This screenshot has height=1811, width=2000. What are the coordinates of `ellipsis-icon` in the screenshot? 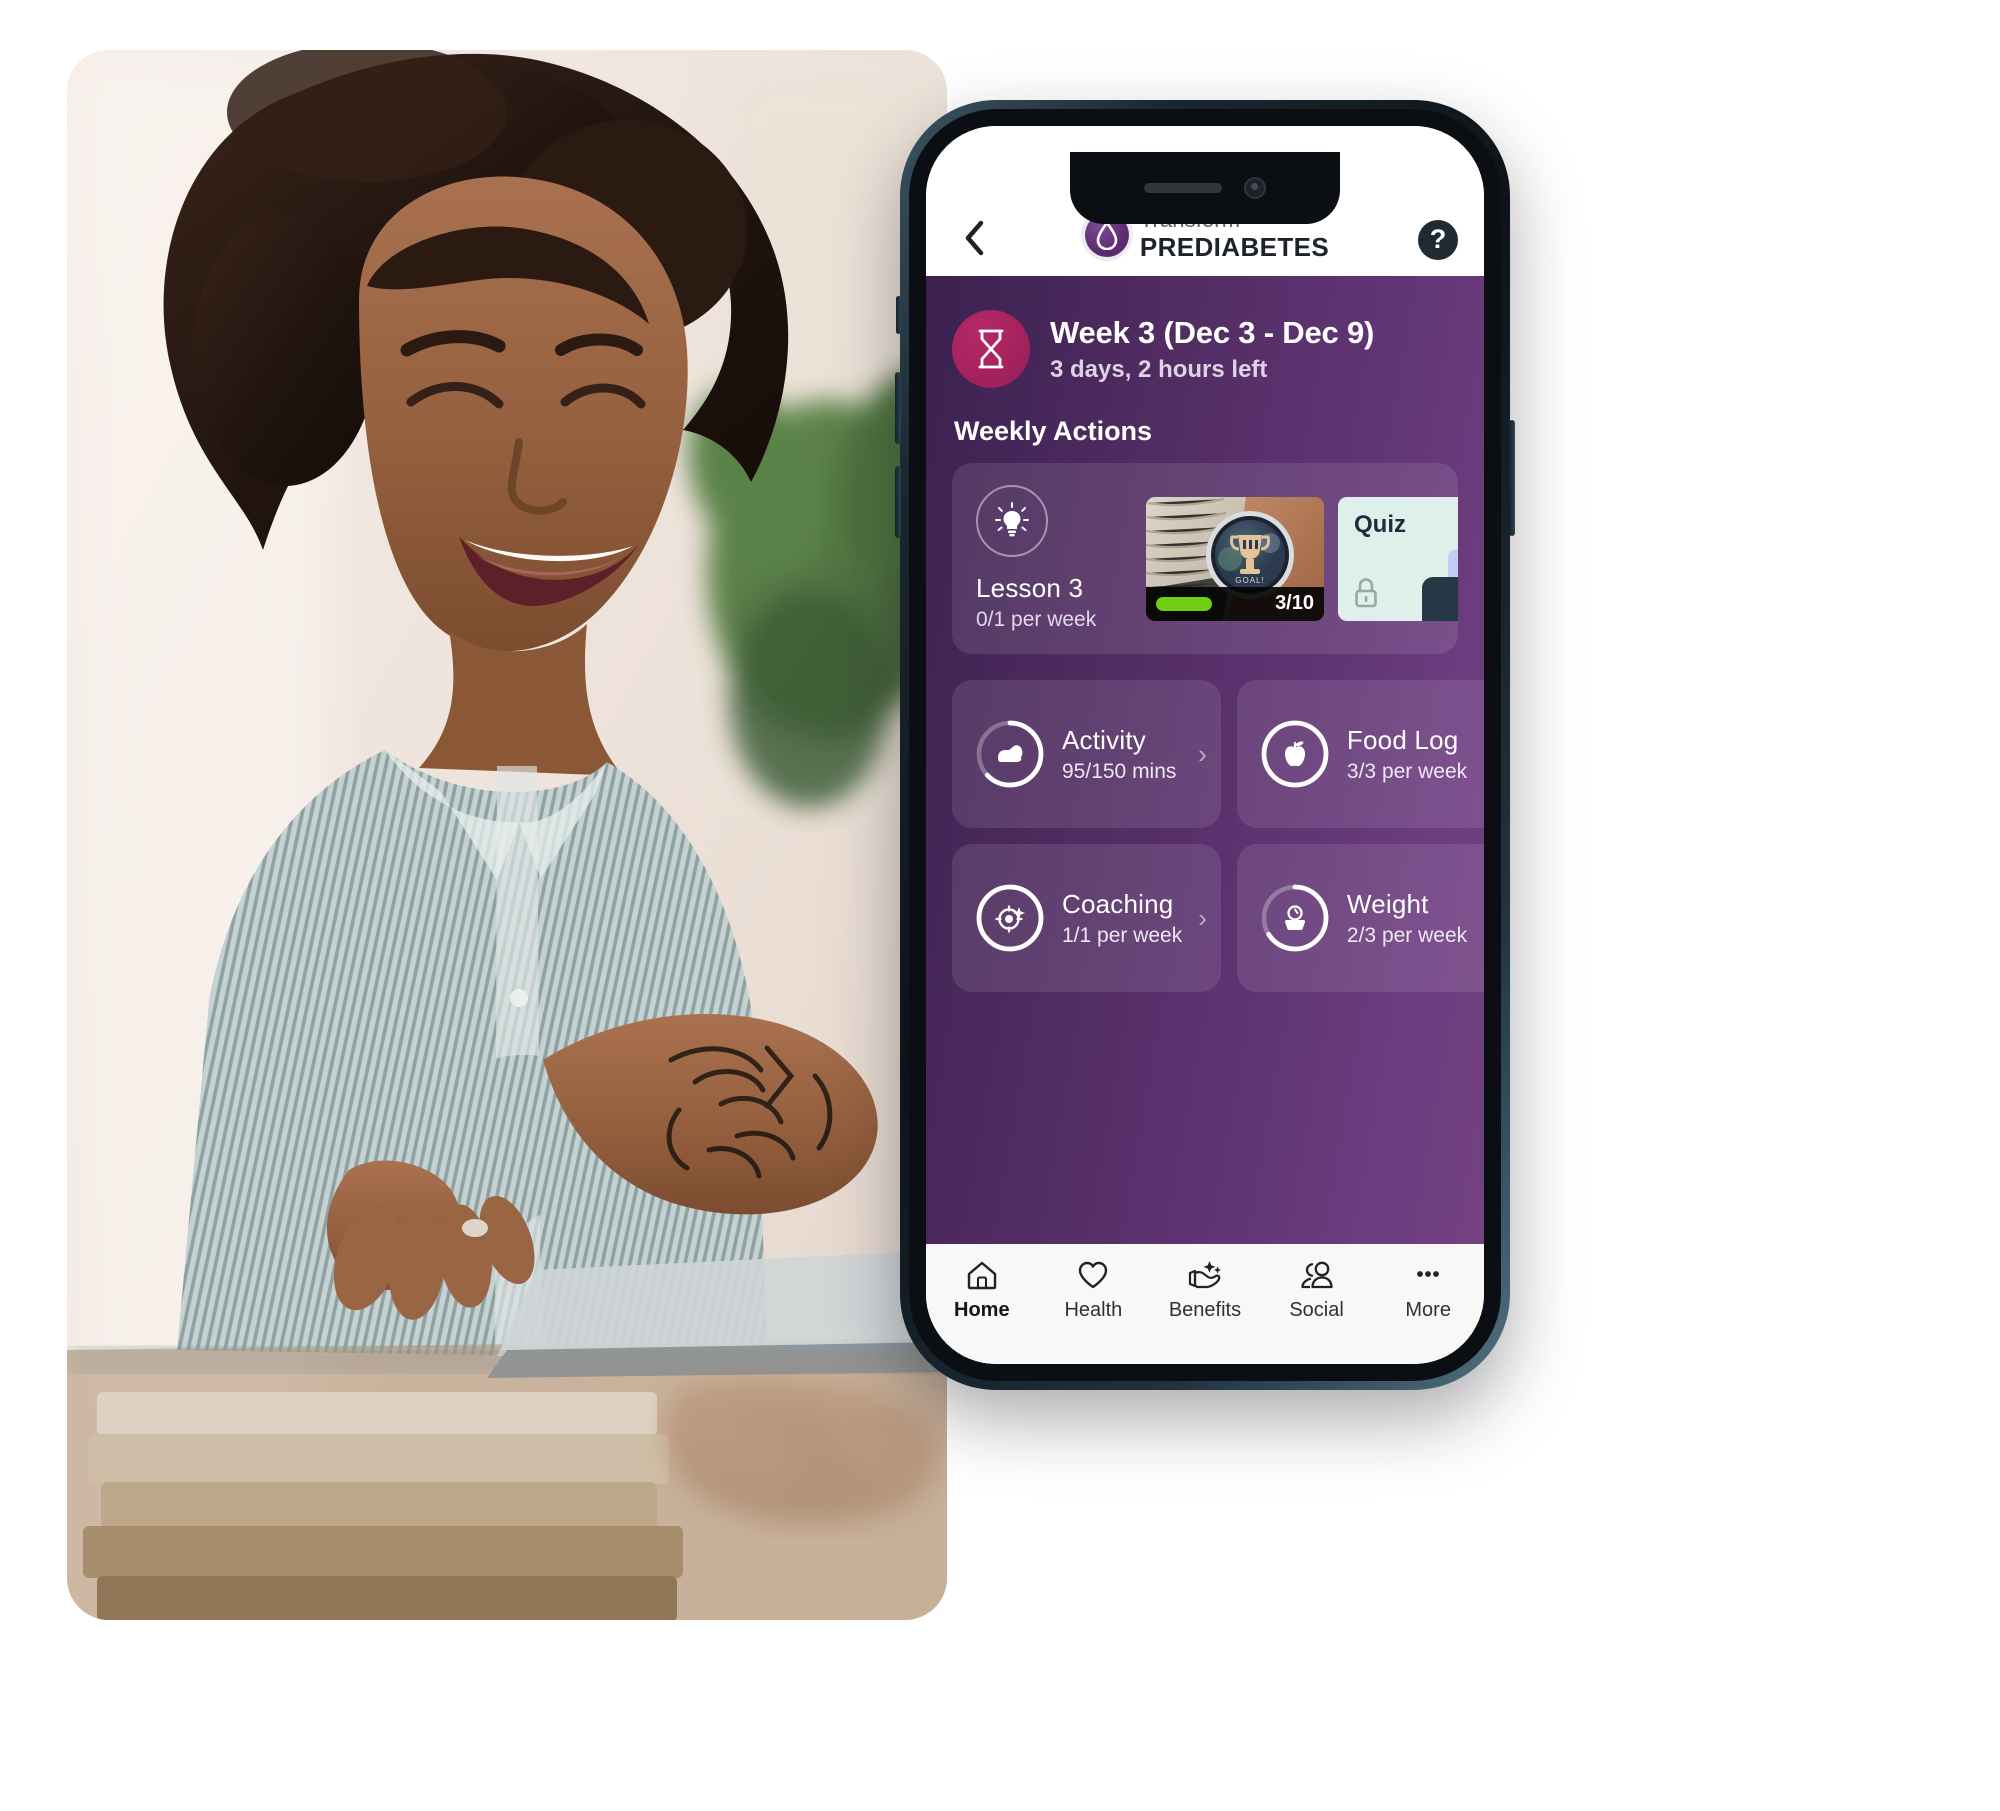 It's located at (1428, 1275).